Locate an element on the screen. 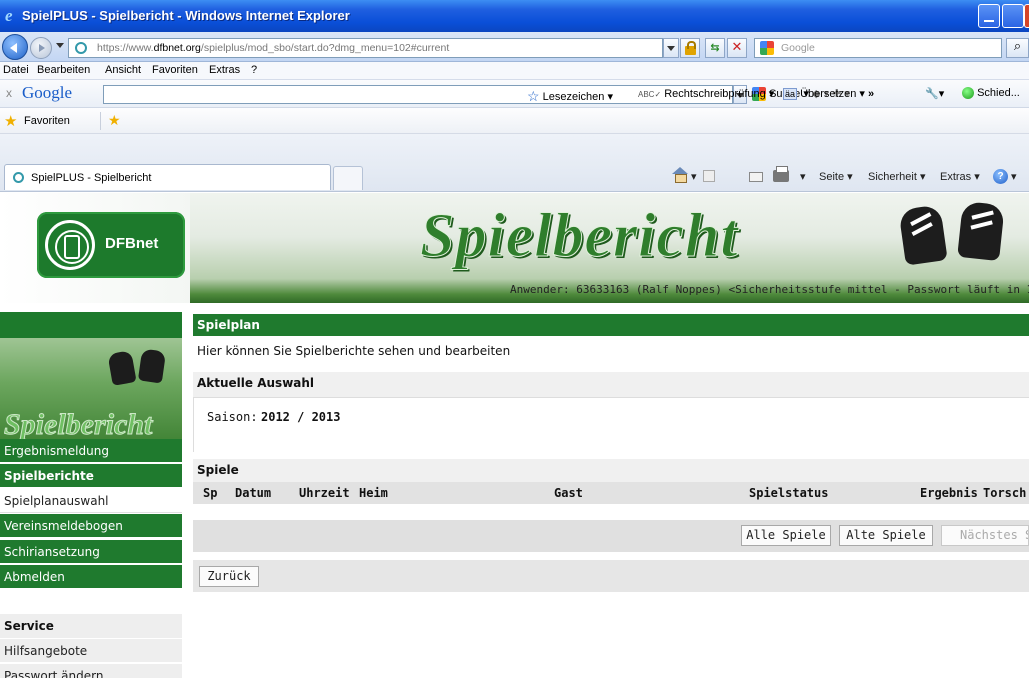 The height and width of the screenshot is (678, 1029). sidebar-item-spielberichte: Spielberichte is located at coordinates (91, 476).